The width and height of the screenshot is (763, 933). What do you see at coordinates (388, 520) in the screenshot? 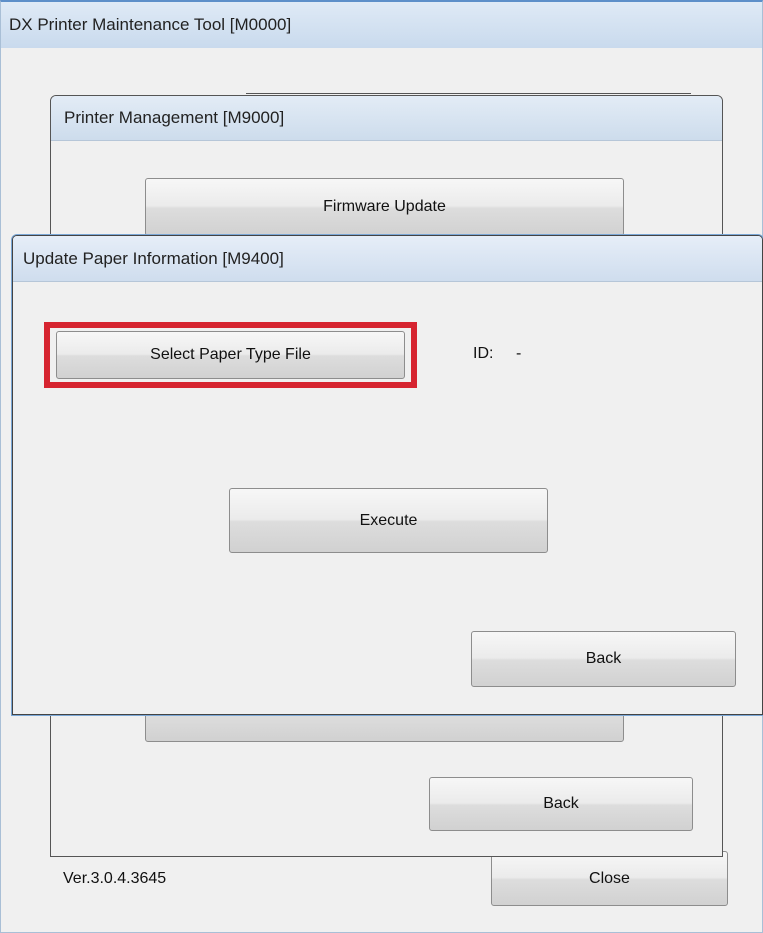
I see `execute-button: Execute` at bounding box center [388, 520].